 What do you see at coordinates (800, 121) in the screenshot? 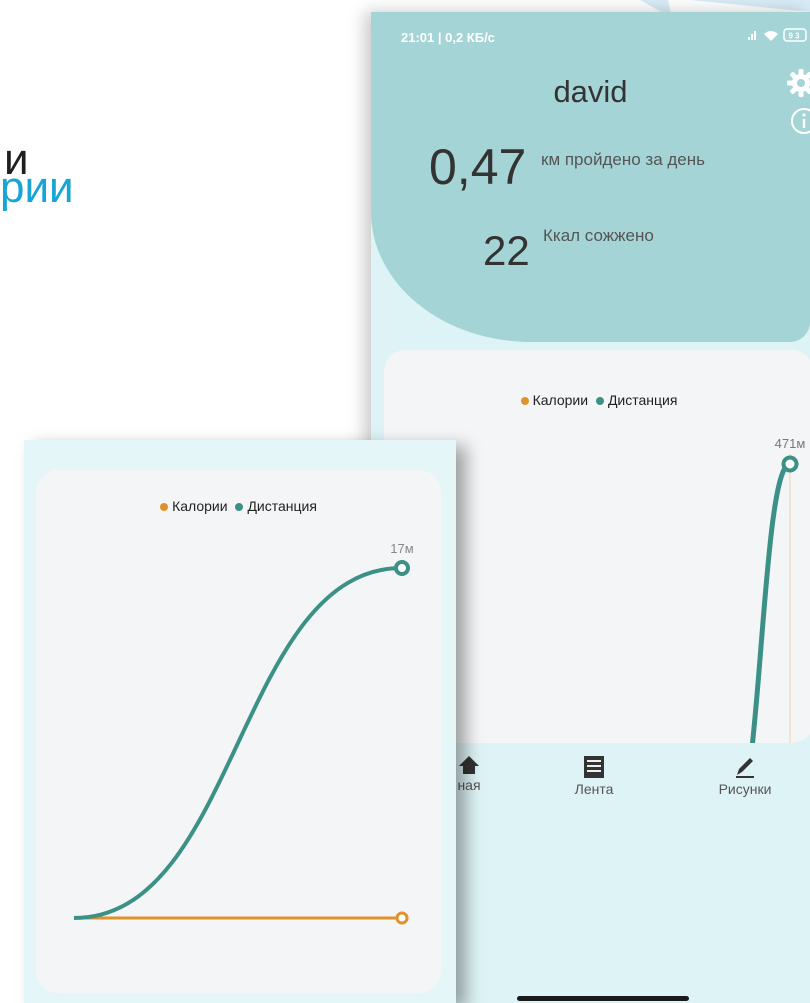
I see `info-icon` at bounding box center [800, 121].